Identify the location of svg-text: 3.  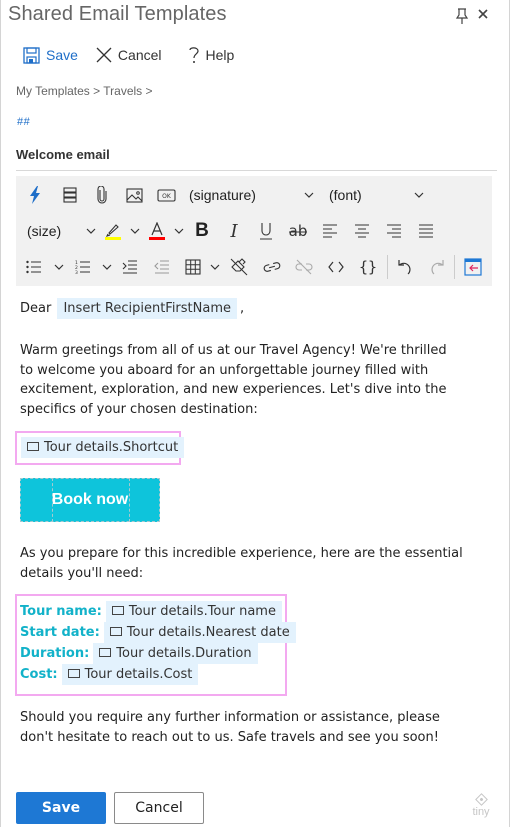
(76, 272).